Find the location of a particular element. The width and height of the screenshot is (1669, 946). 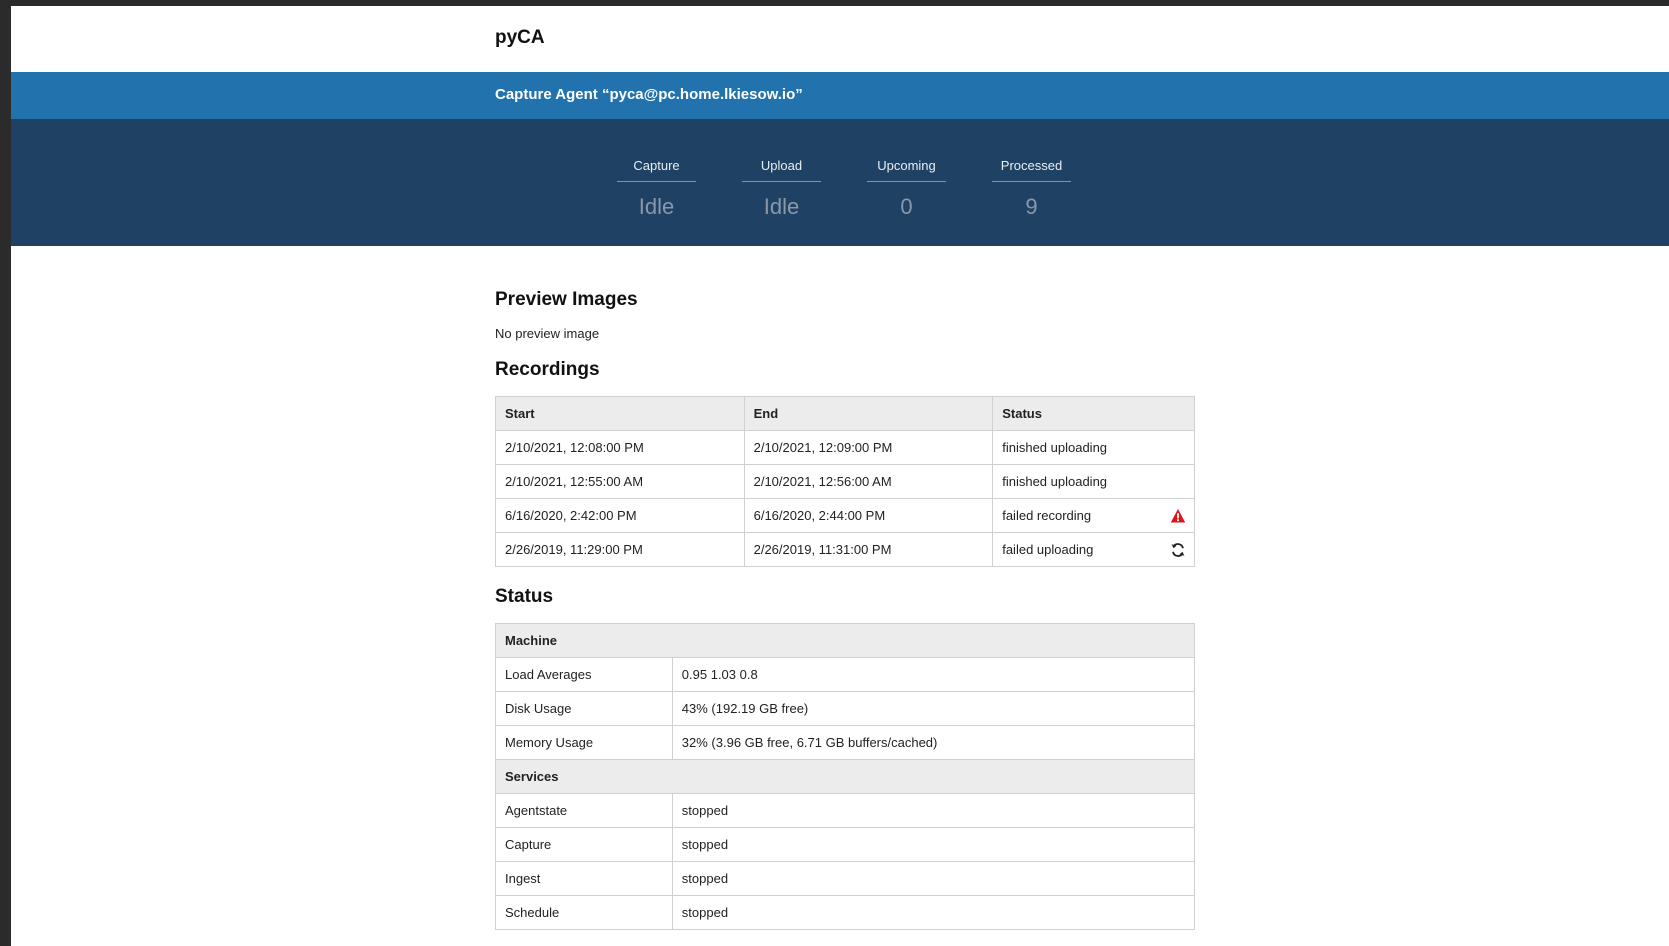

status-key: Schedule is located at coordinates (584, 912).